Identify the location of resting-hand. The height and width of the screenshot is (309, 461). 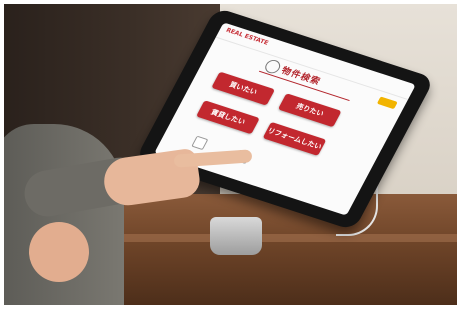
(59, 252).